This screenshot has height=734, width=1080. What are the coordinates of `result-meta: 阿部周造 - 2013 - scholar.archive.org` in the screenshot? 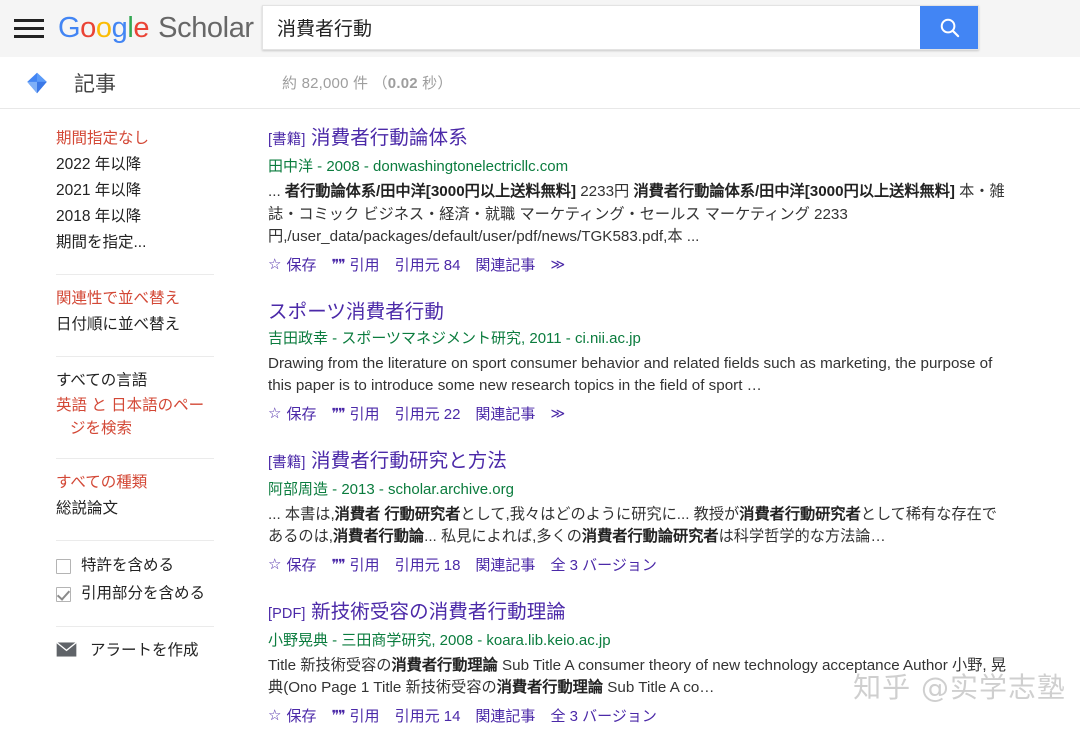 It's located at (639, 490).